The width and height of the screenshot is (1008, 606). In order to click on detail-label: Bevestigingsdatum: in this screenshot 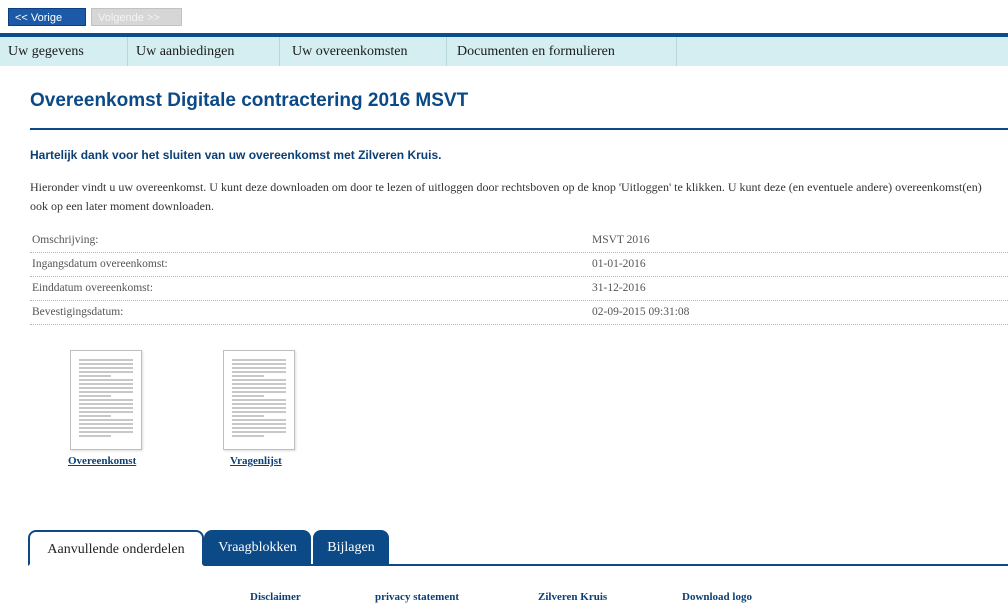, I will do `click(78, 312)`.